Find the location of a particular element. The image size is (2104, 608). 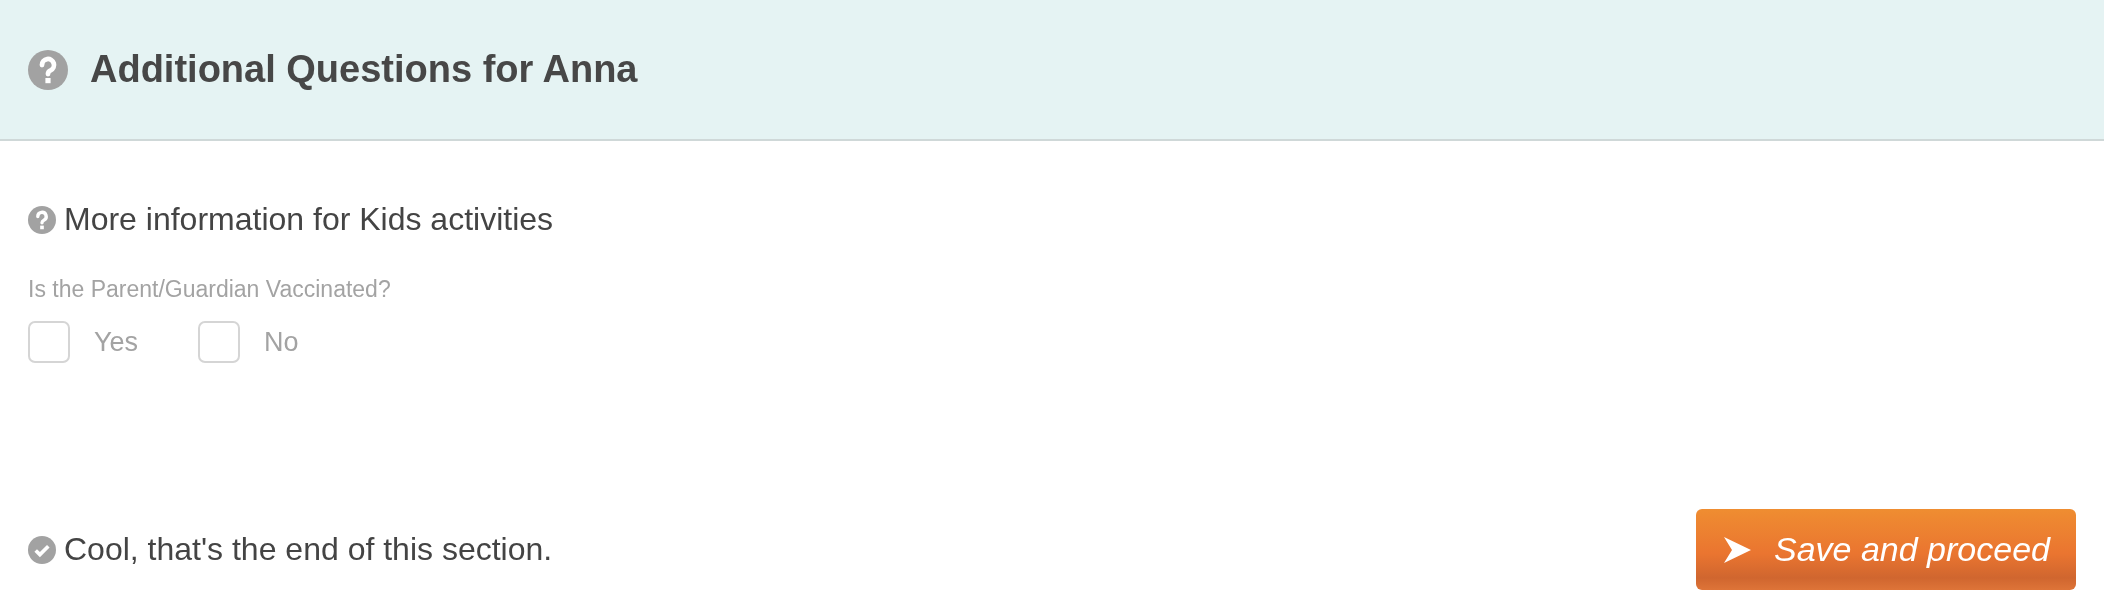

arrow-icon is located at coordinates (1737, 549).